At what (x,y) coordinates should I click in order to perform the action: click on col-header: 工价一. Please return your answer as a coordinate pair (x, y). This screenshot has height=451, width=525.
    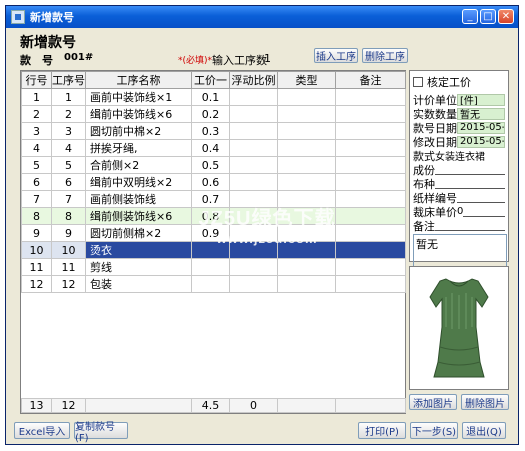
    Looking at the image, I should click on (210, 80).